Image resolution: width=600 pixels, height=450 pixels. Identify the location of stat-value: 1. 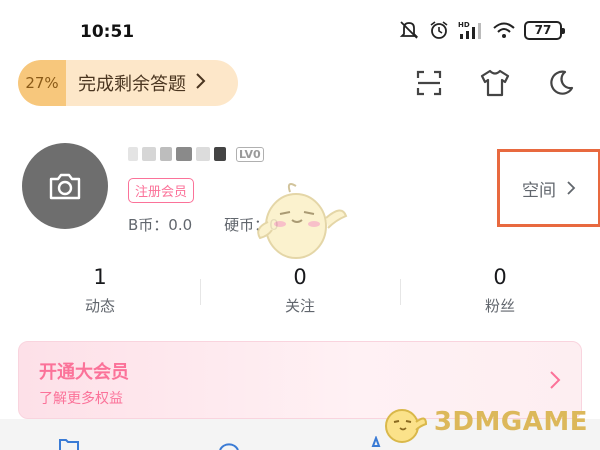
(100, 277).